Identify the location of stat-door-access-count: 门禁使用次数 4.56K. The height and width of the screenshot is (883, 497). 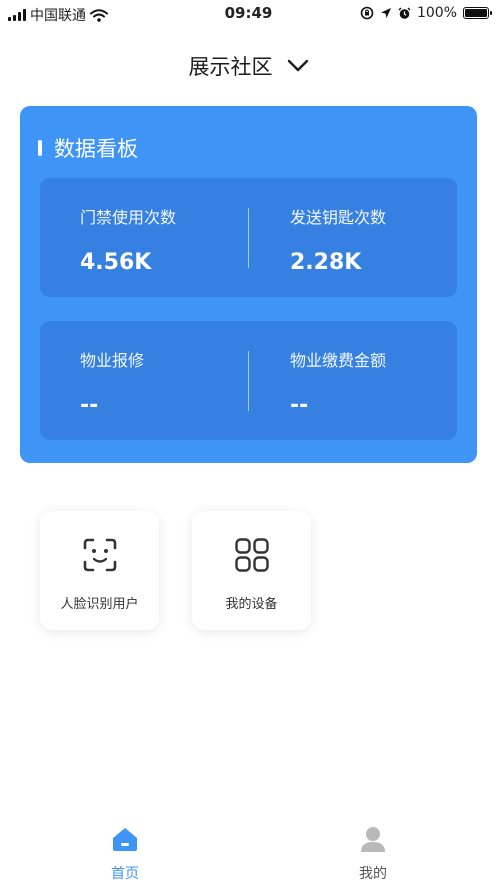
(144, 237).